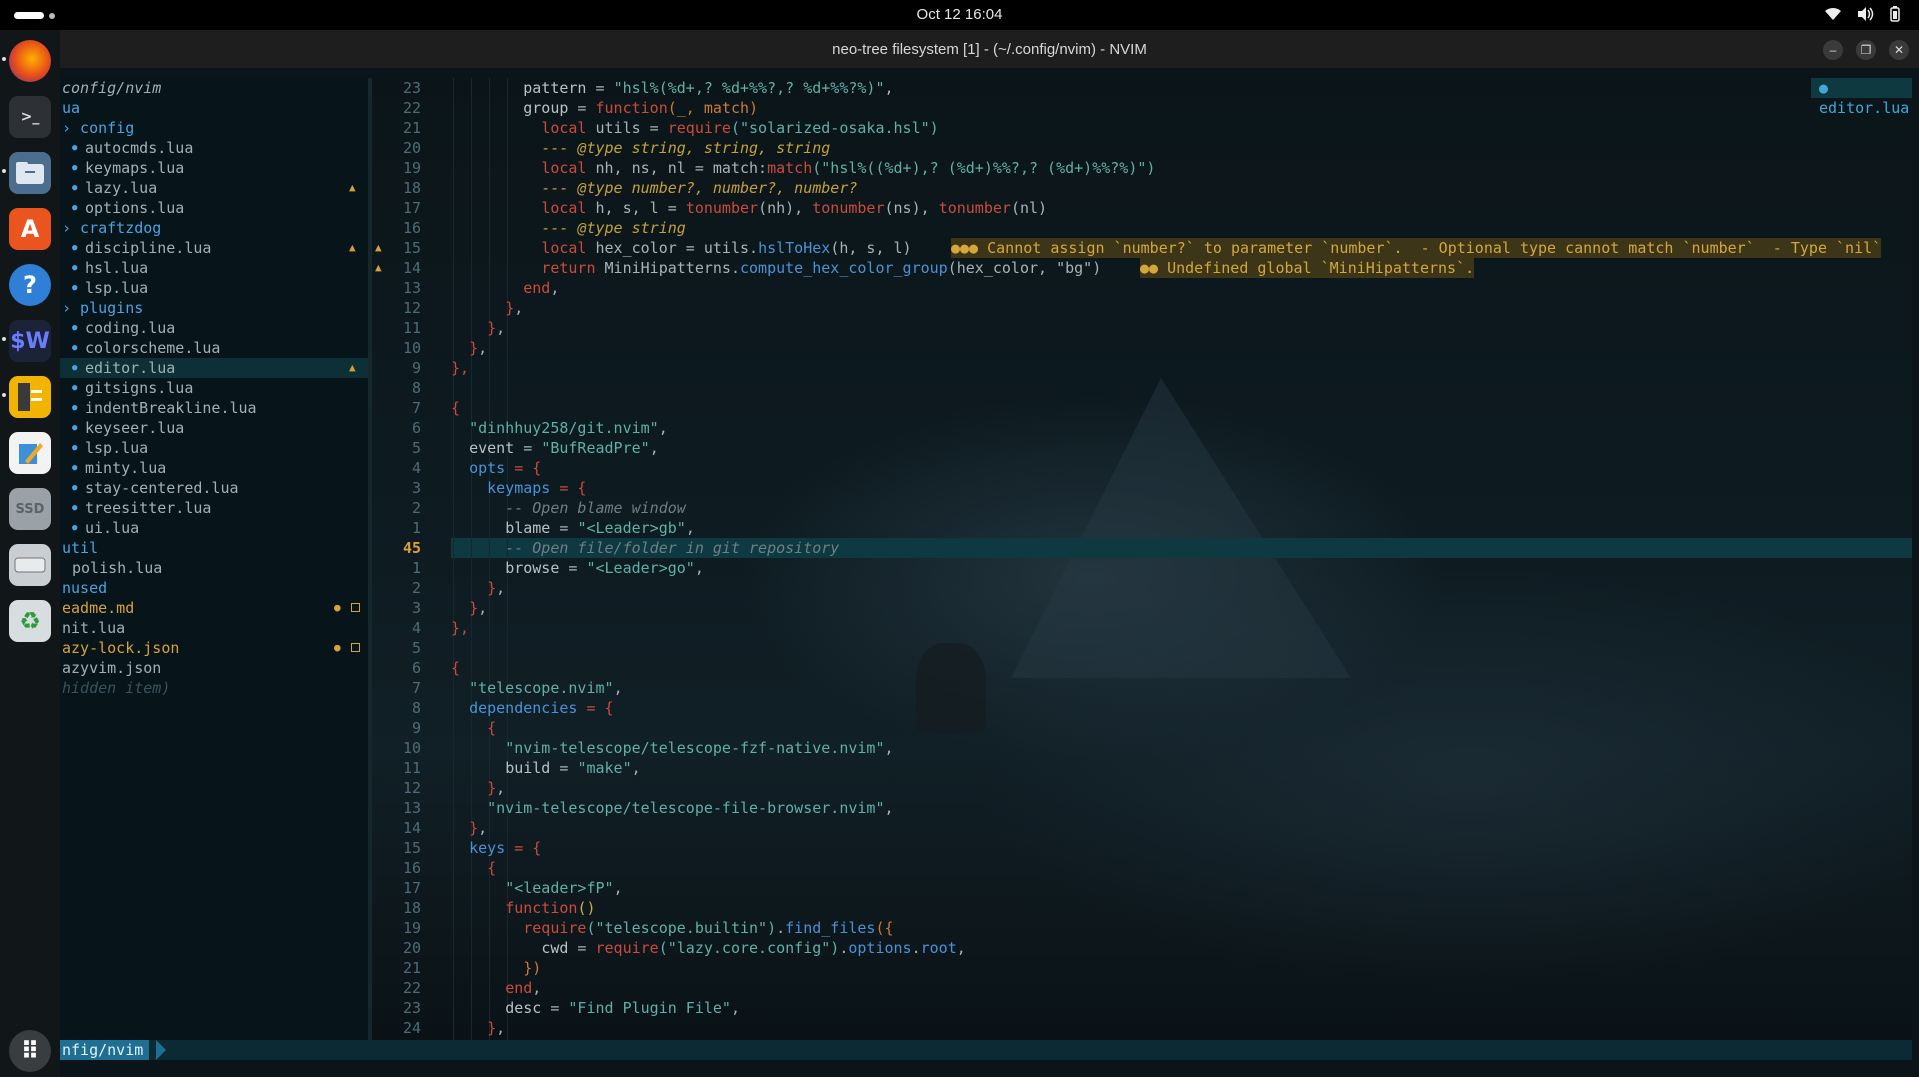  I want to click on wifi-icon, so click(1833, 15).